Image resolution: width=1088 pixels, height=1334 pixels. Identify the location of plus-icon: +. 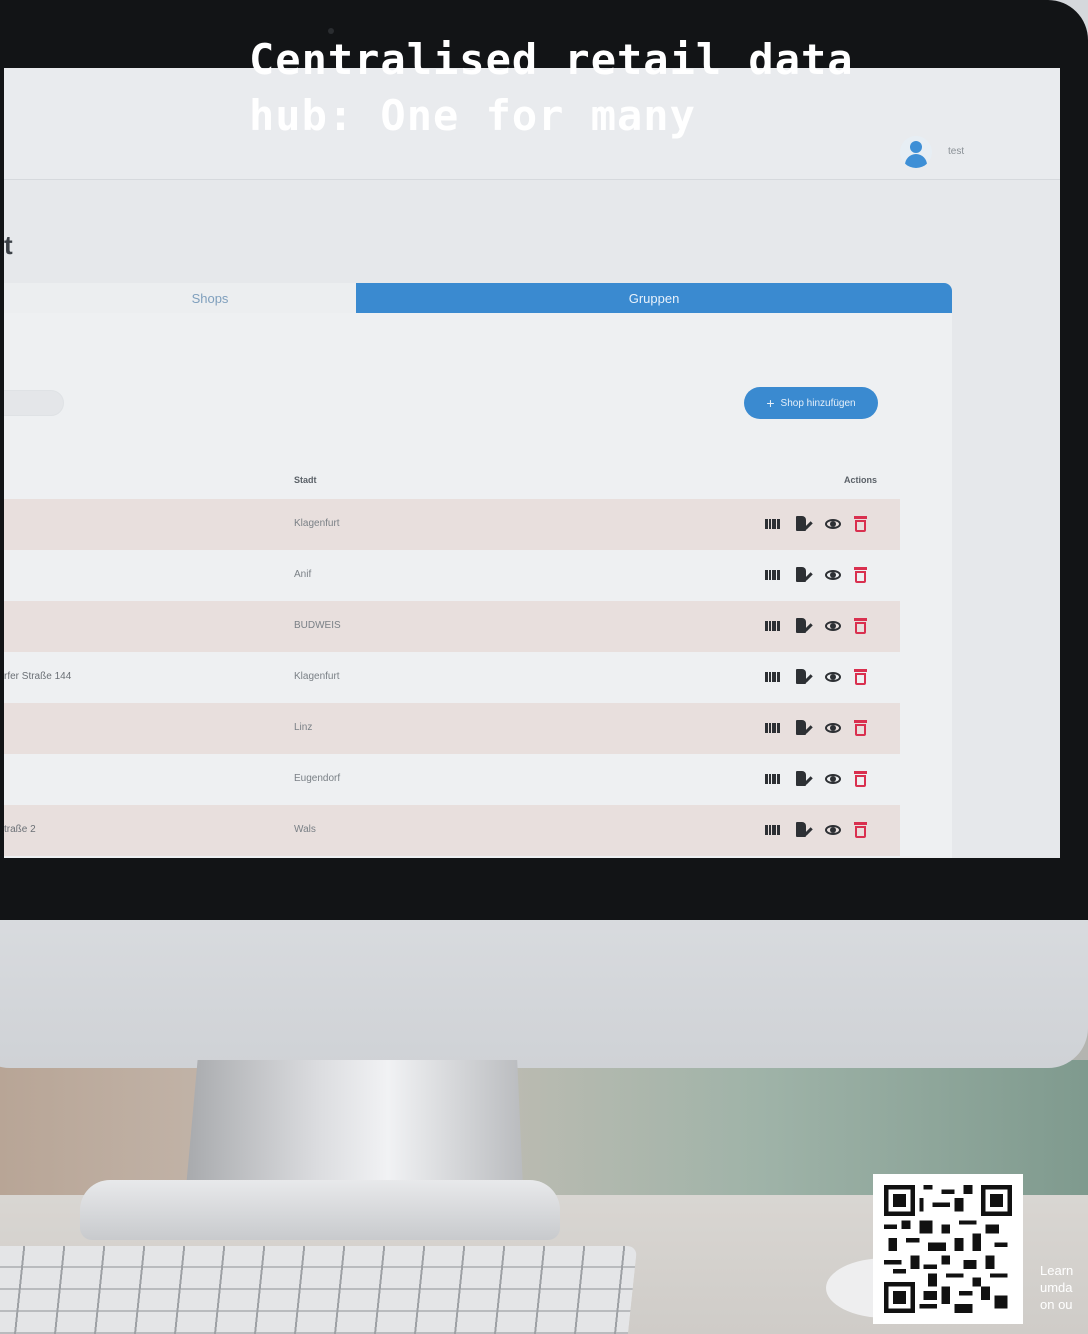
(770, 403).